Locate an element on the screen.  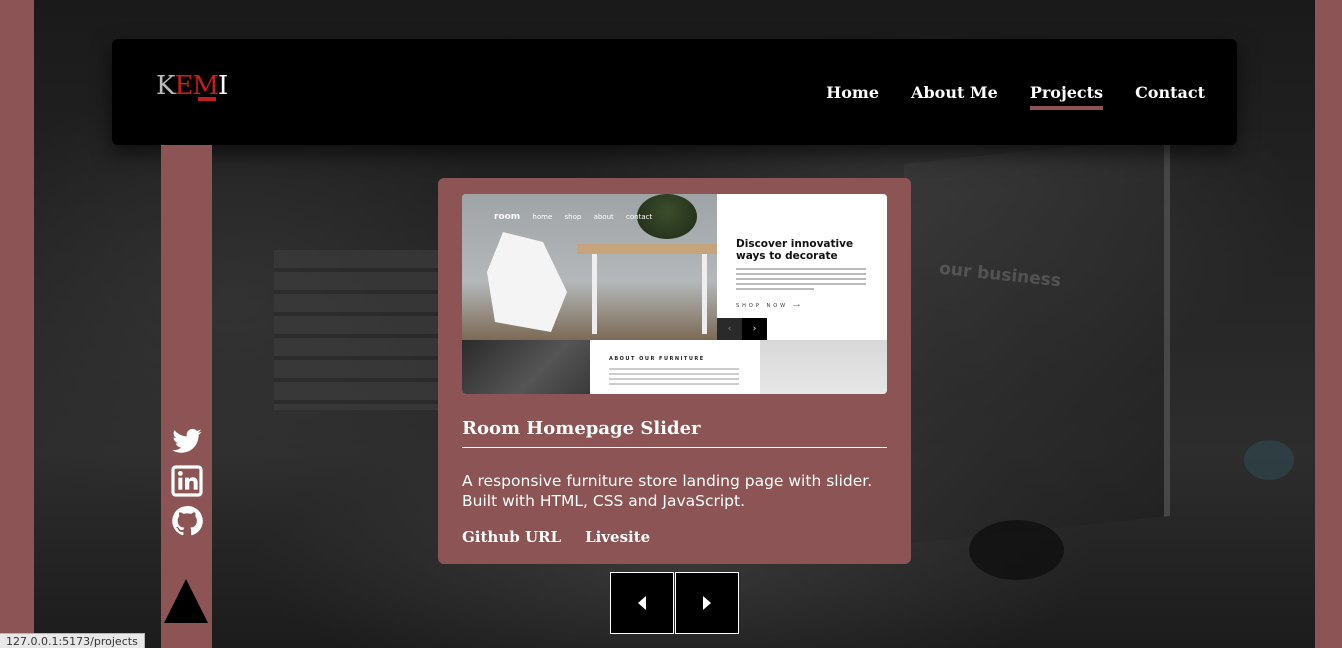
preview-arrows: ‹ › is located at coordinates (742, 329).